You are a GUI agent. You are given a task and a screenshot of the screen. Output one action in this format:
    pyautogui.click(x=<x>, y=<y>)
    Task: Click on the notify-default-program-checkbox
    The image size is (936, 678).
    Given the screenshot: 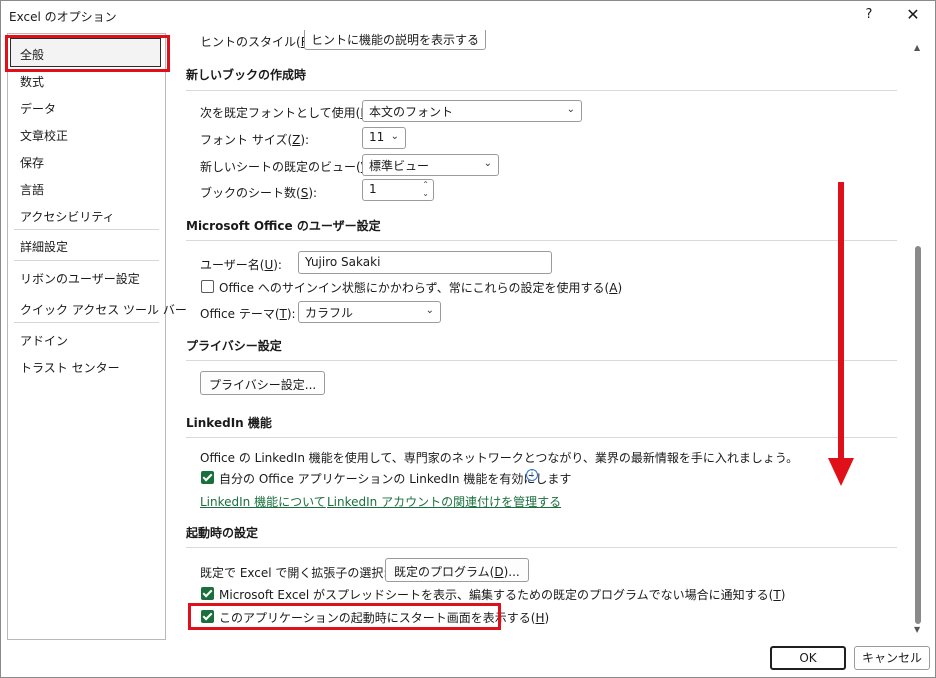 What is the action you would take?
    pyautogui.click(x=207, y=593)
    